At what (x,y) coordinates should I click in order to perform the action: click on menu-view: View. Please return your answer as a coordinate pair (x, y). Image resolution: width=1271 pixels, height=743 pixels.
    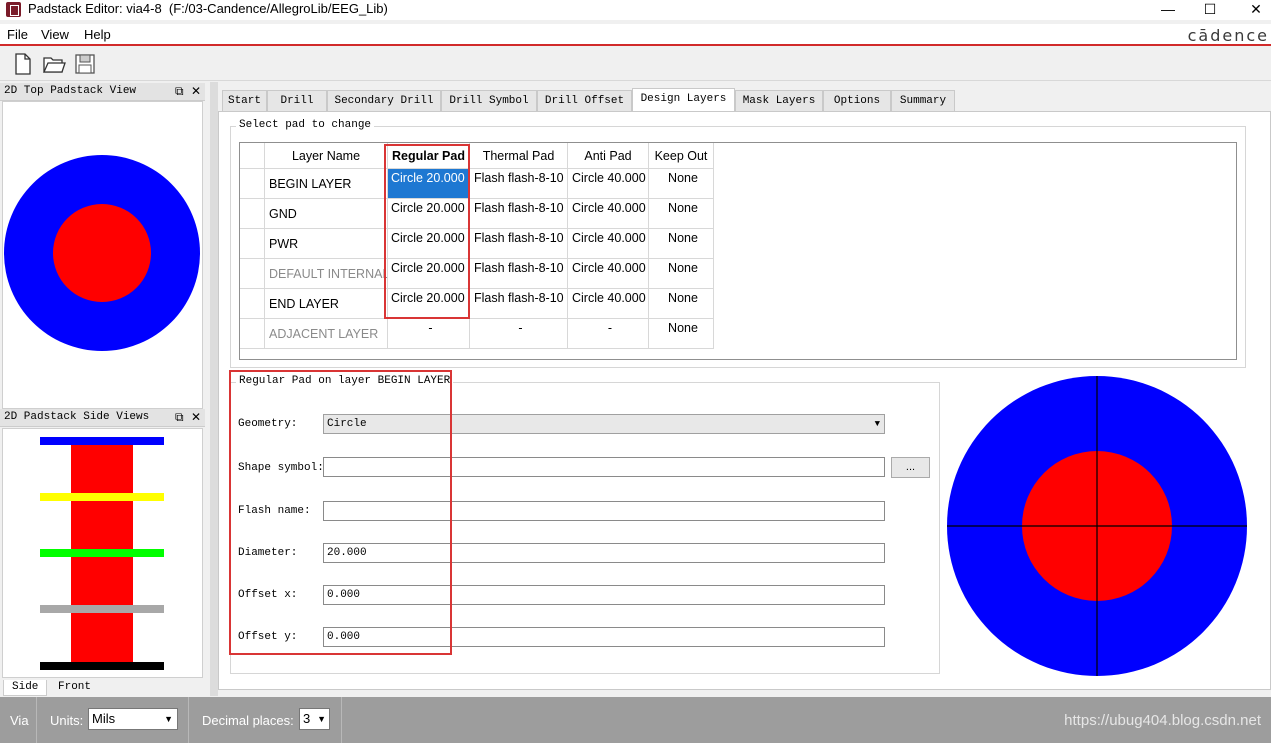
    Looking at the image, I should click on (55, 34).